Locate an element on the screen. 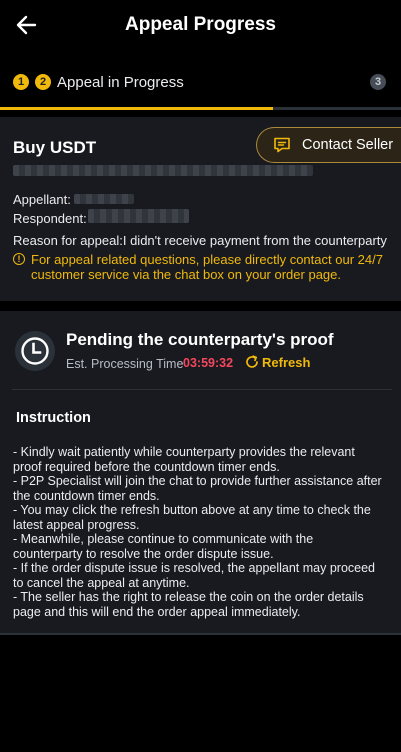 Image resolution: width=401 pixels, height=752 pixels. respondent-label: Respondent: is located at coordinates (50, 218).